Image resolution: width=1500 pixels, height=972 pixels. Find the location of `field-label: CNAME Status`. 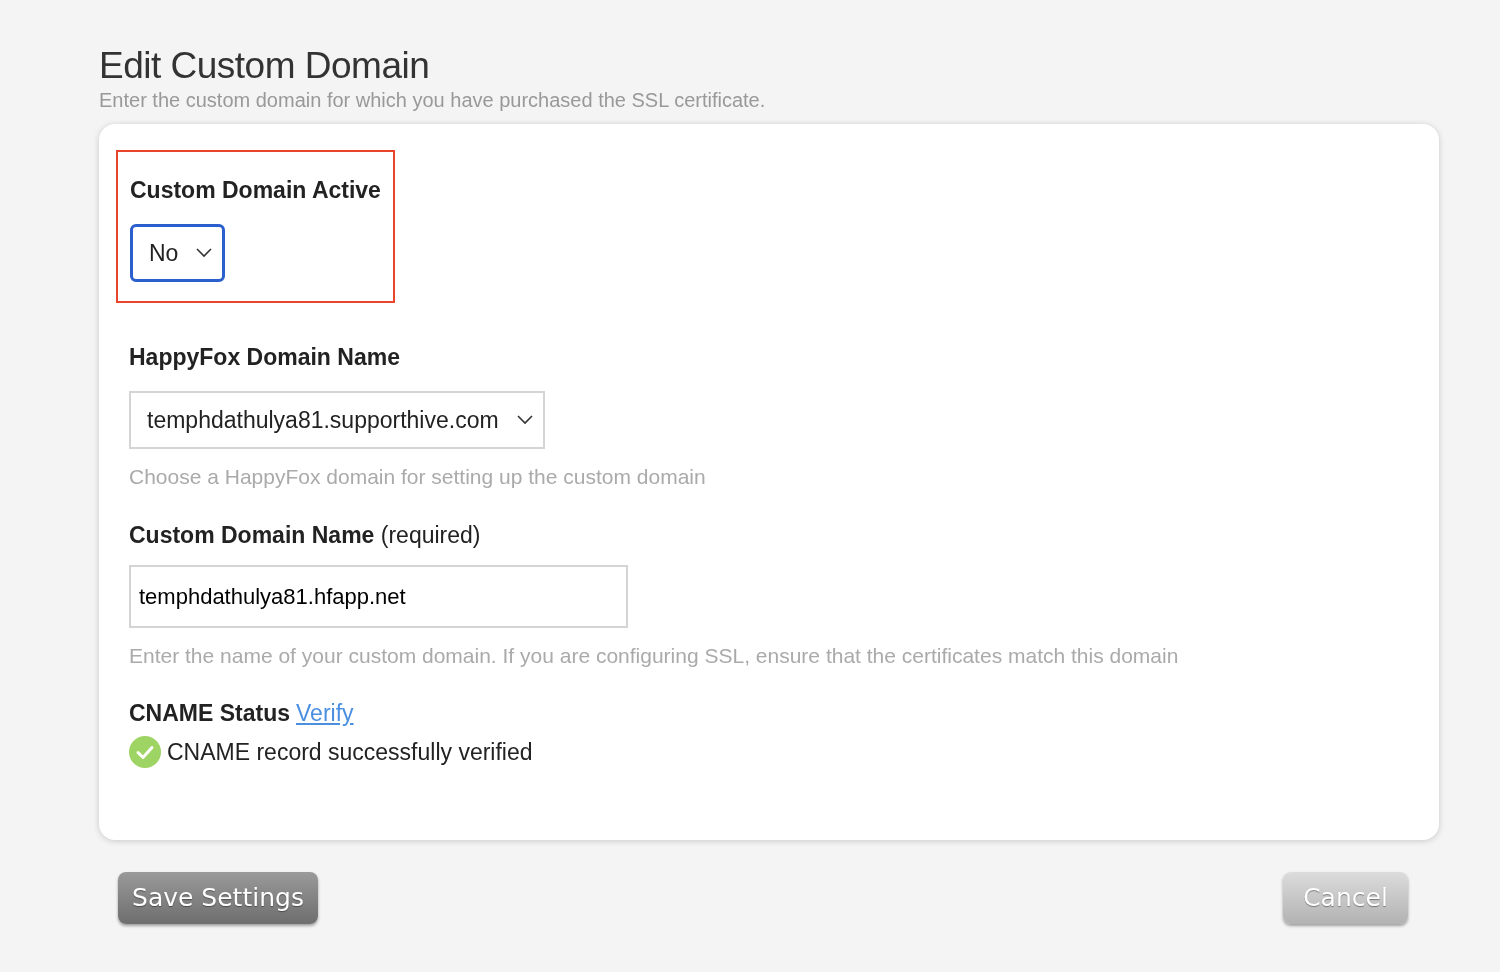

field-label: CNAME Status is located at coordinates (209, 713).